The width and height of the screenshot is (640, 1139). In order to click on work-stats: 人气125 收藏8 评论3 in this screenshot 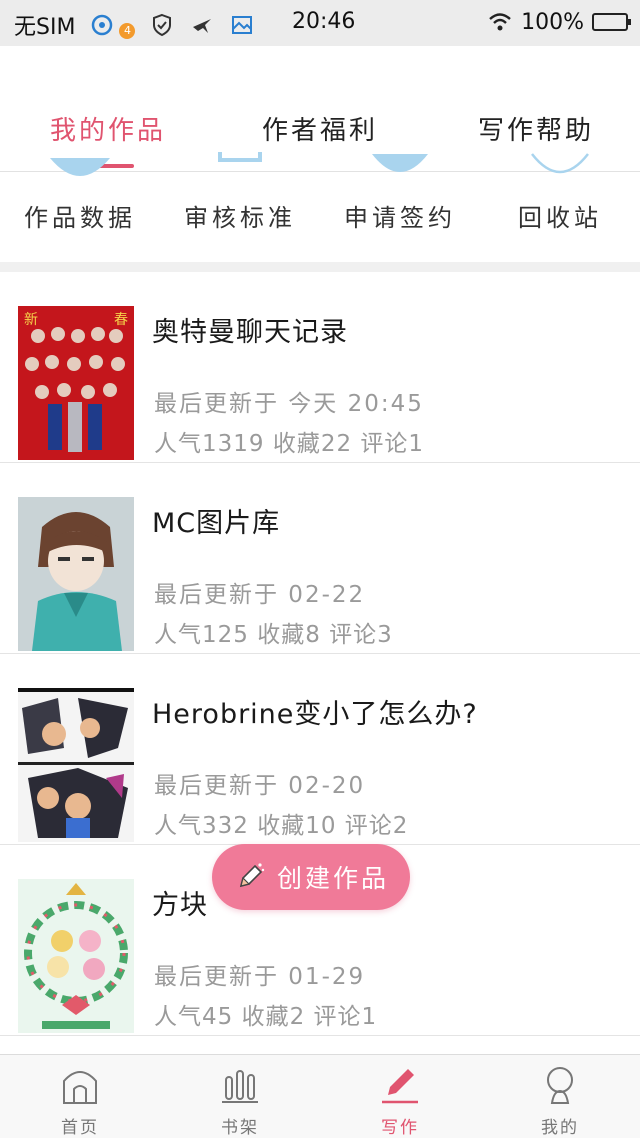, I will do `click(273, 635)`.